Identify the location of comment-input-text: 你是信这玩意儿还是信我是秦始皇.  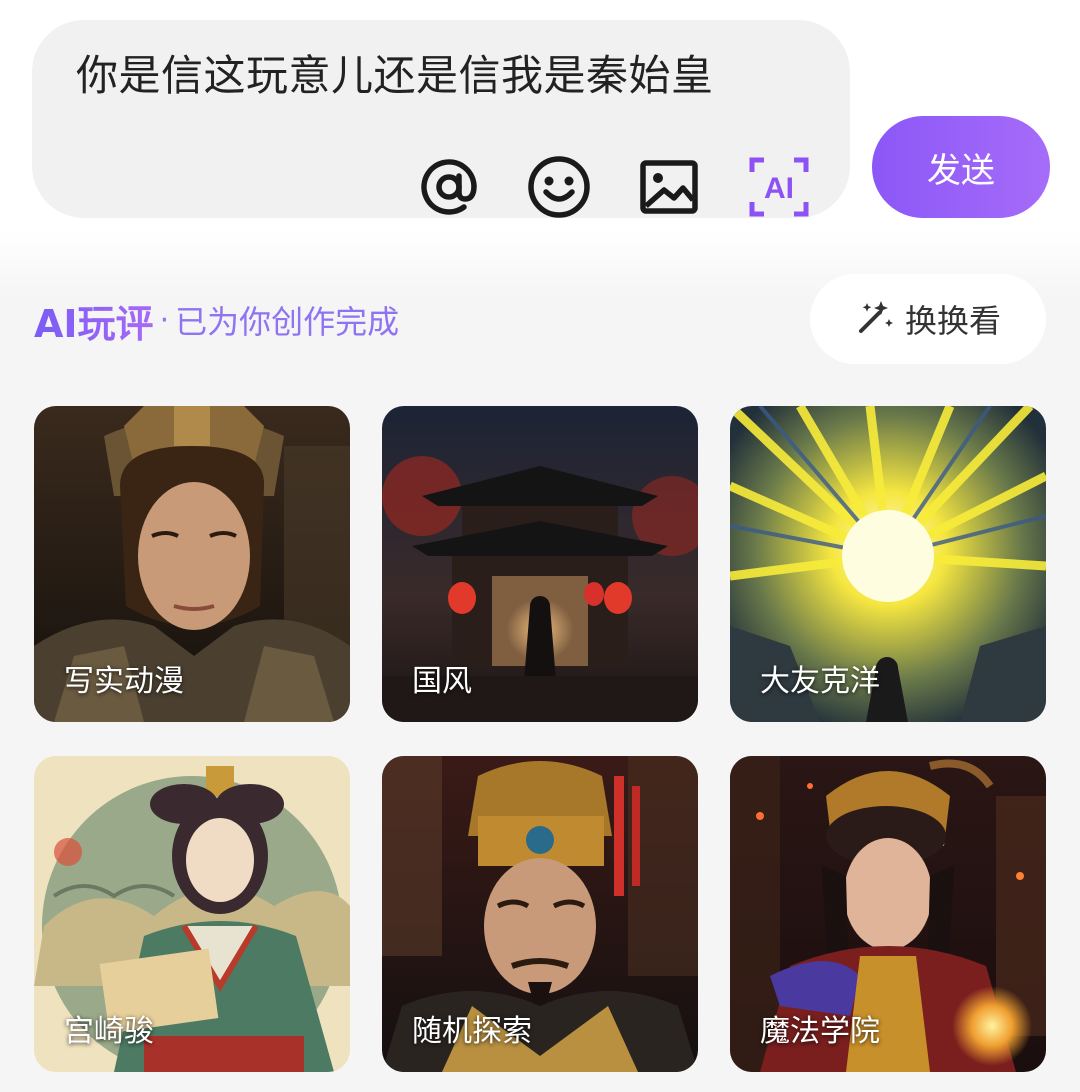
(395, 72).